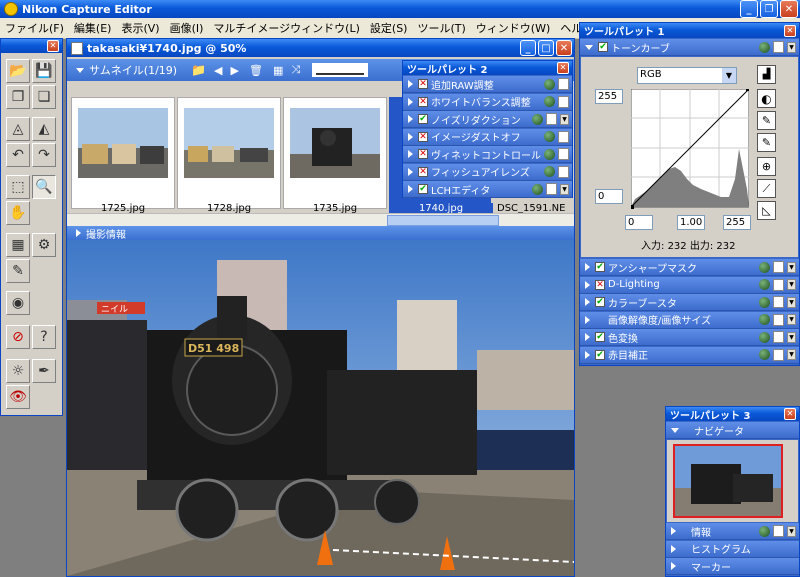 The image size is (800, 577). I want to click on menu-settings: 設定(S), so click(389, 28).